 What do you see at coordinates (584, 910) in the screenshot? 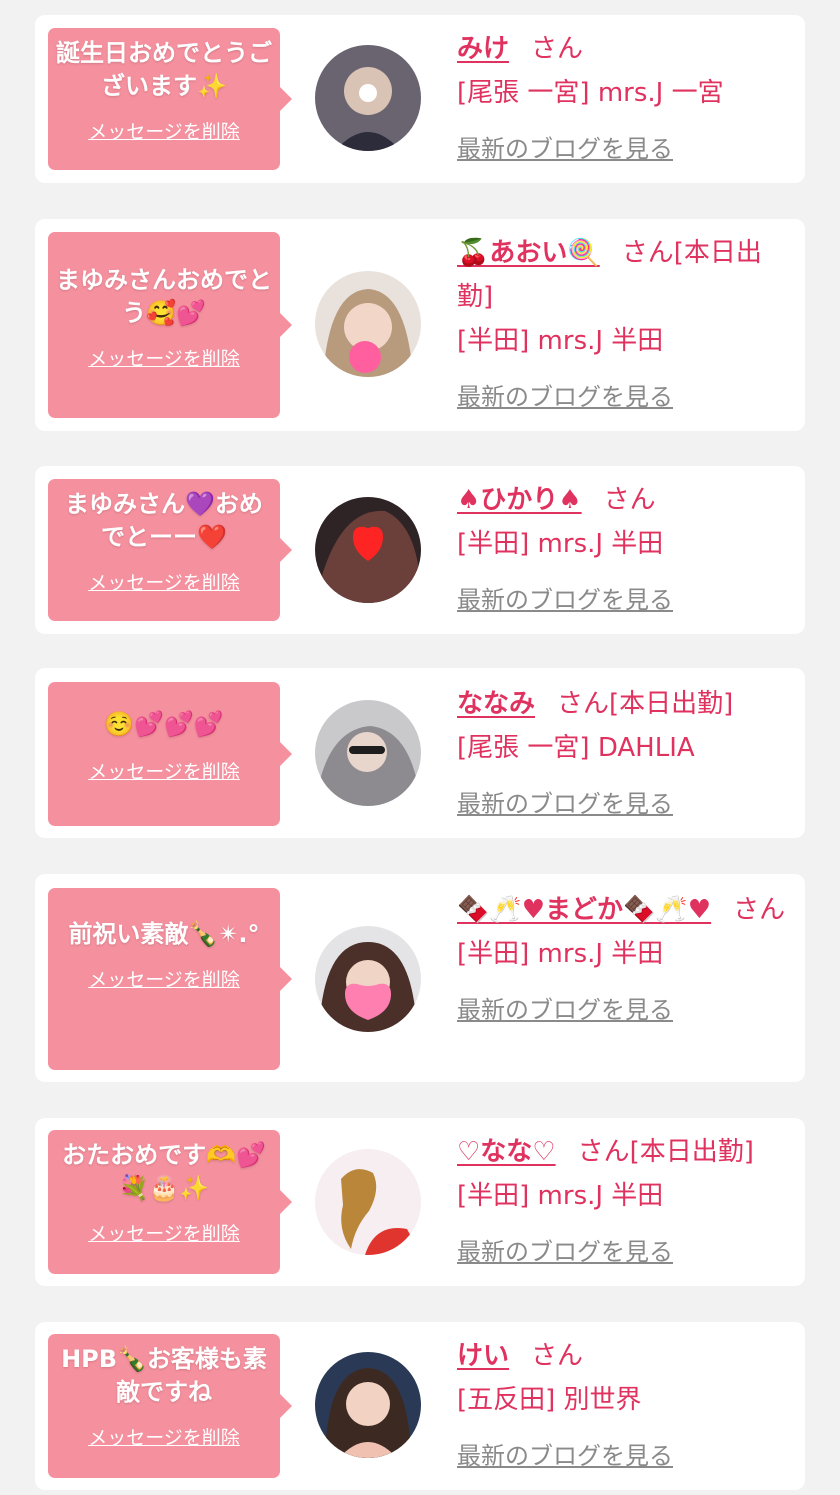
I see `user-name-link: 🍫🥂♥まどか🍫🥂♥` at bounding box center [584, 910].